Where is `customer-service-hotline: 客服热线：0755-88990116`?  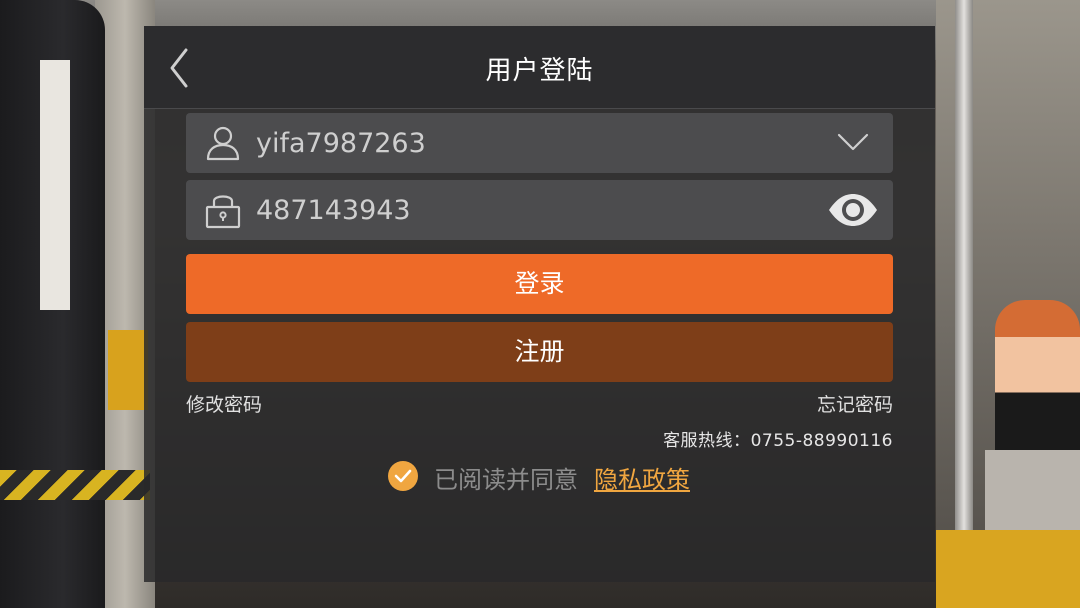 customer-service-hotline: 客服热线：0755-88990116 is located at coordinates (778, 438).